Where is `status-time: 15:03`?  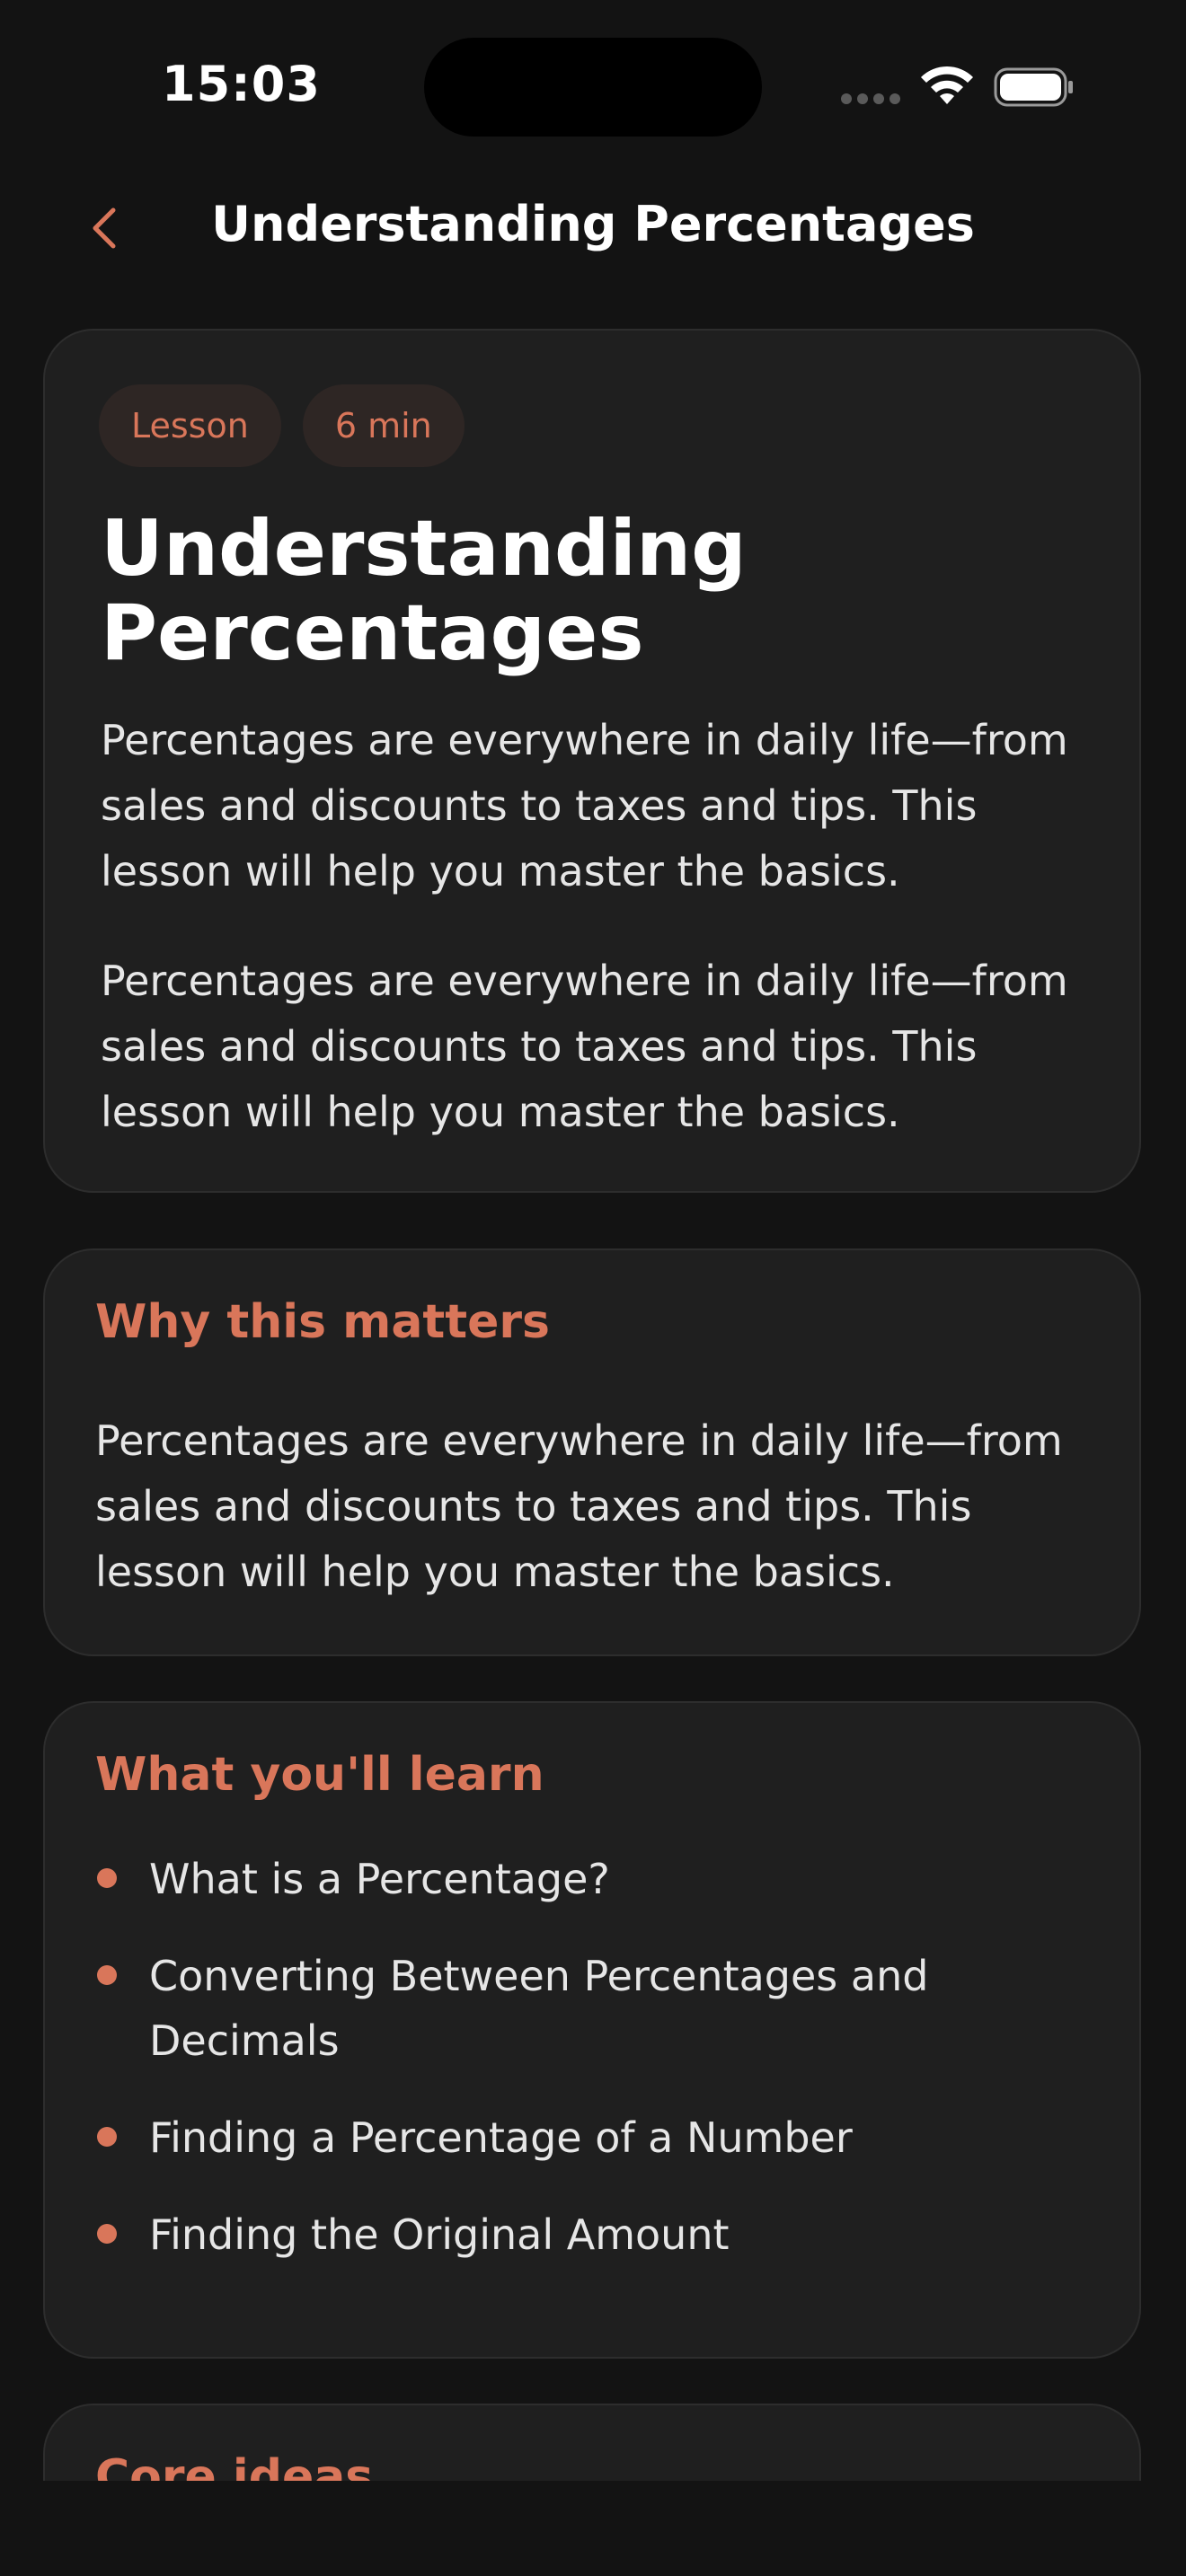 status-time: 15:03 is located at coordinates (241, 84).